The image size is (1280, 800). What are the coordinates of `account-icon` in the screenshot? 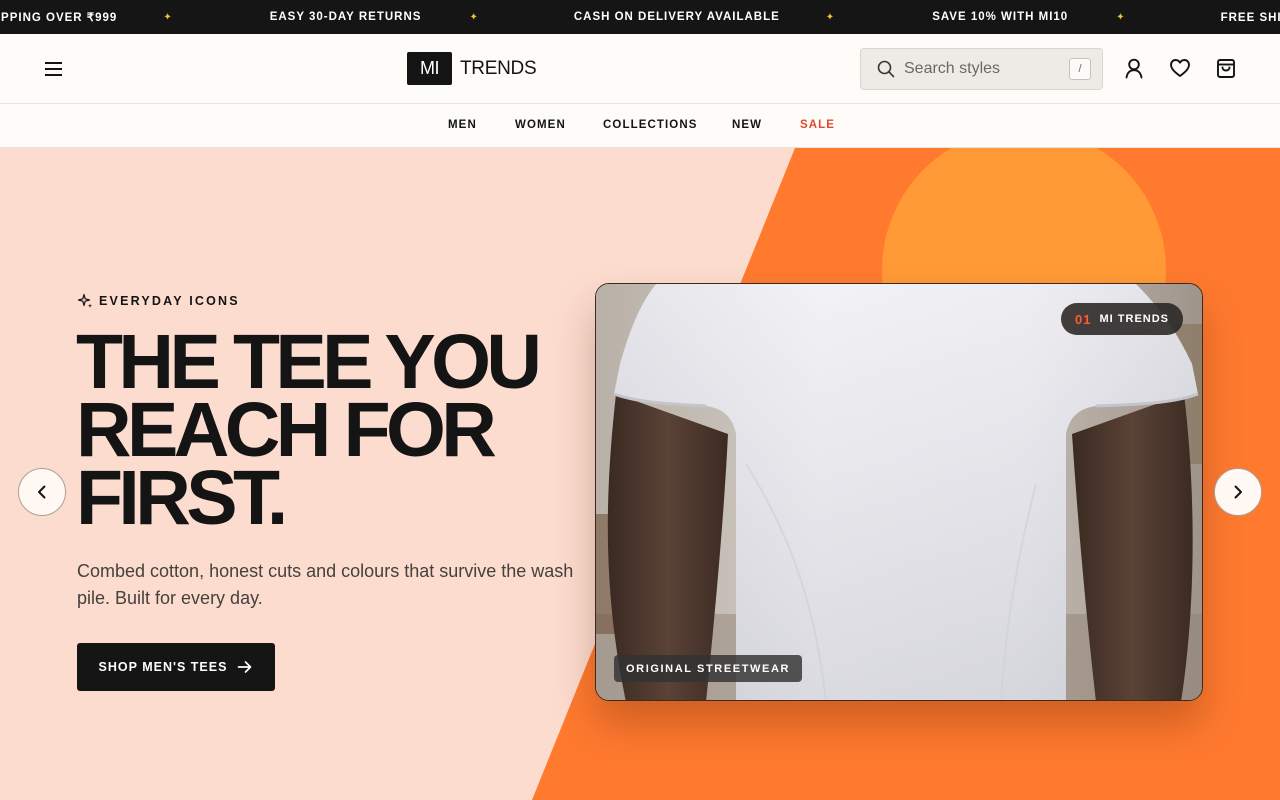 It's located at (1134, 68).